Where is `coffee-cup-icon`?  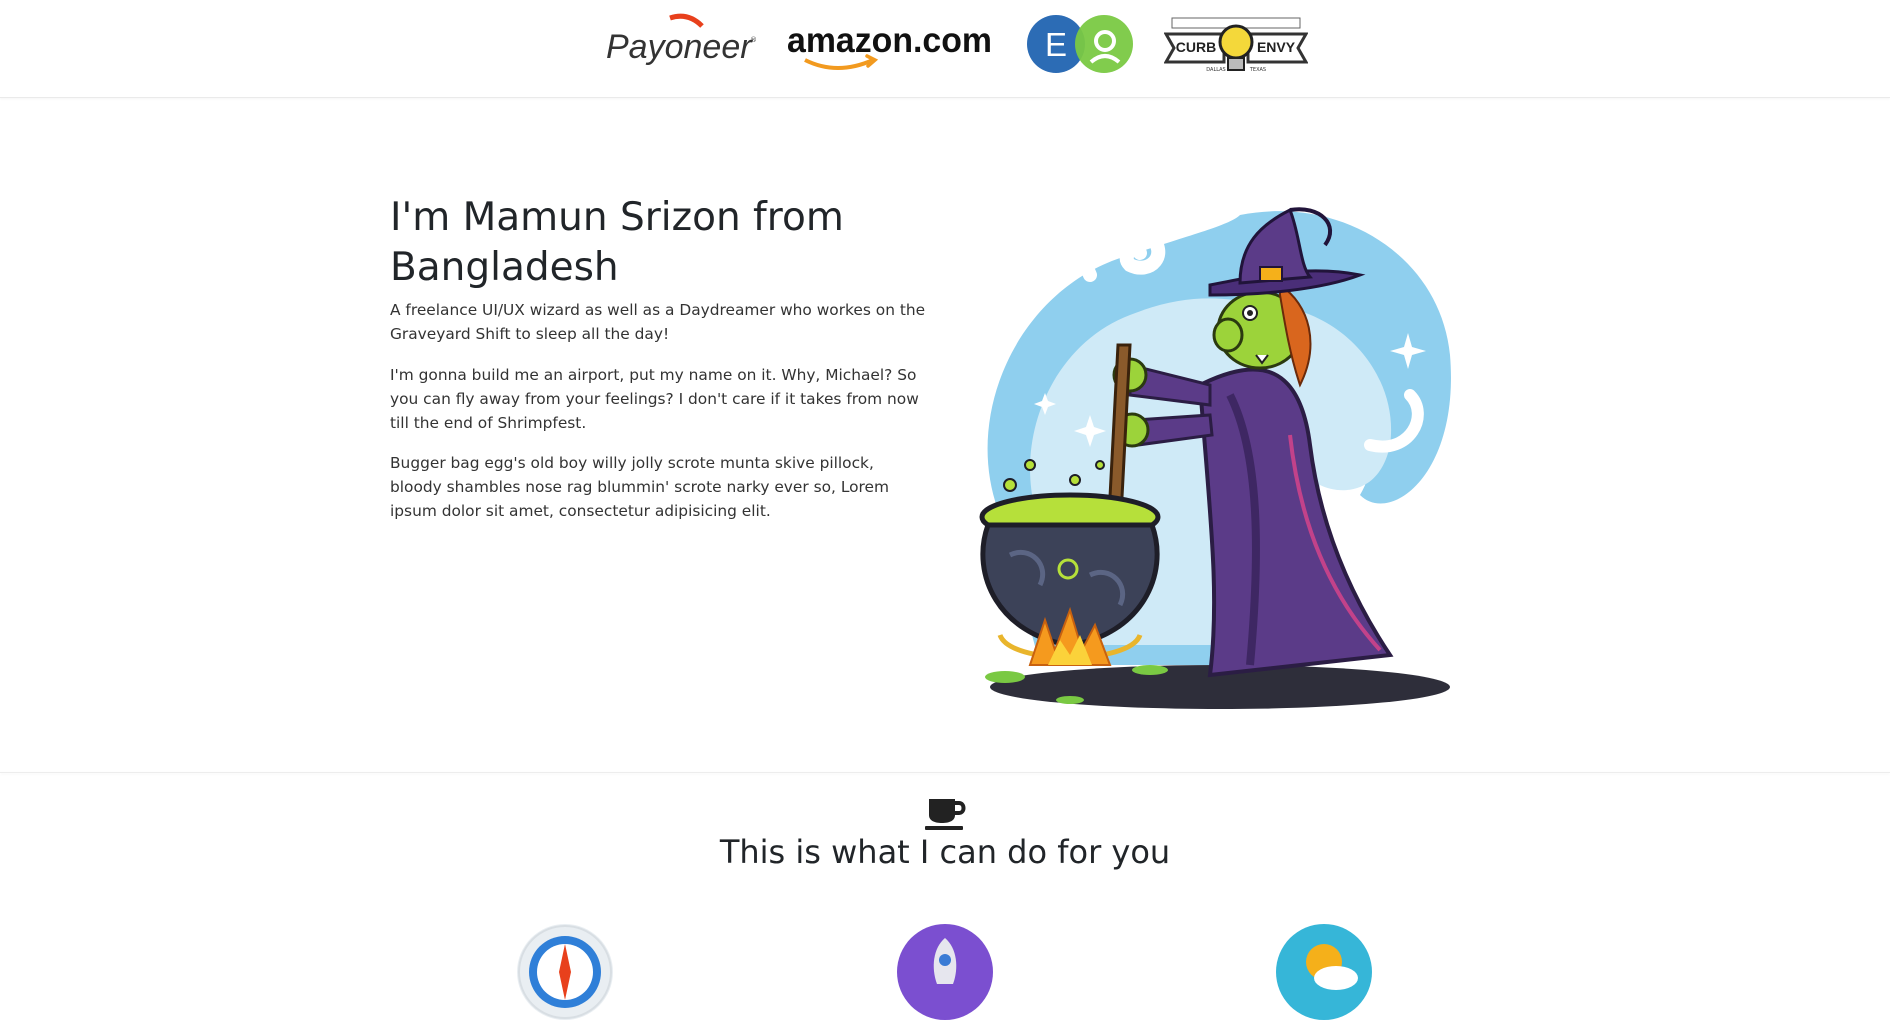
coffee-cup-icon is located at coordinates (945, 814).